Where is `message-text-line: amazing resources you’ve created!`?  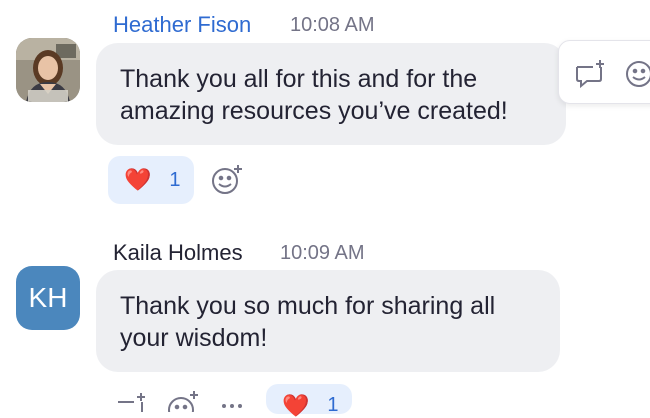
message-text-line: amazing resources you’ve created! is located at coordinates (314, 111).